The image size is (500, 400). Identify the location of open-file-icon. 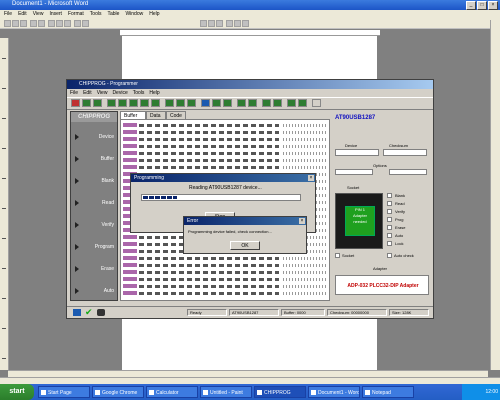
(86, 103).